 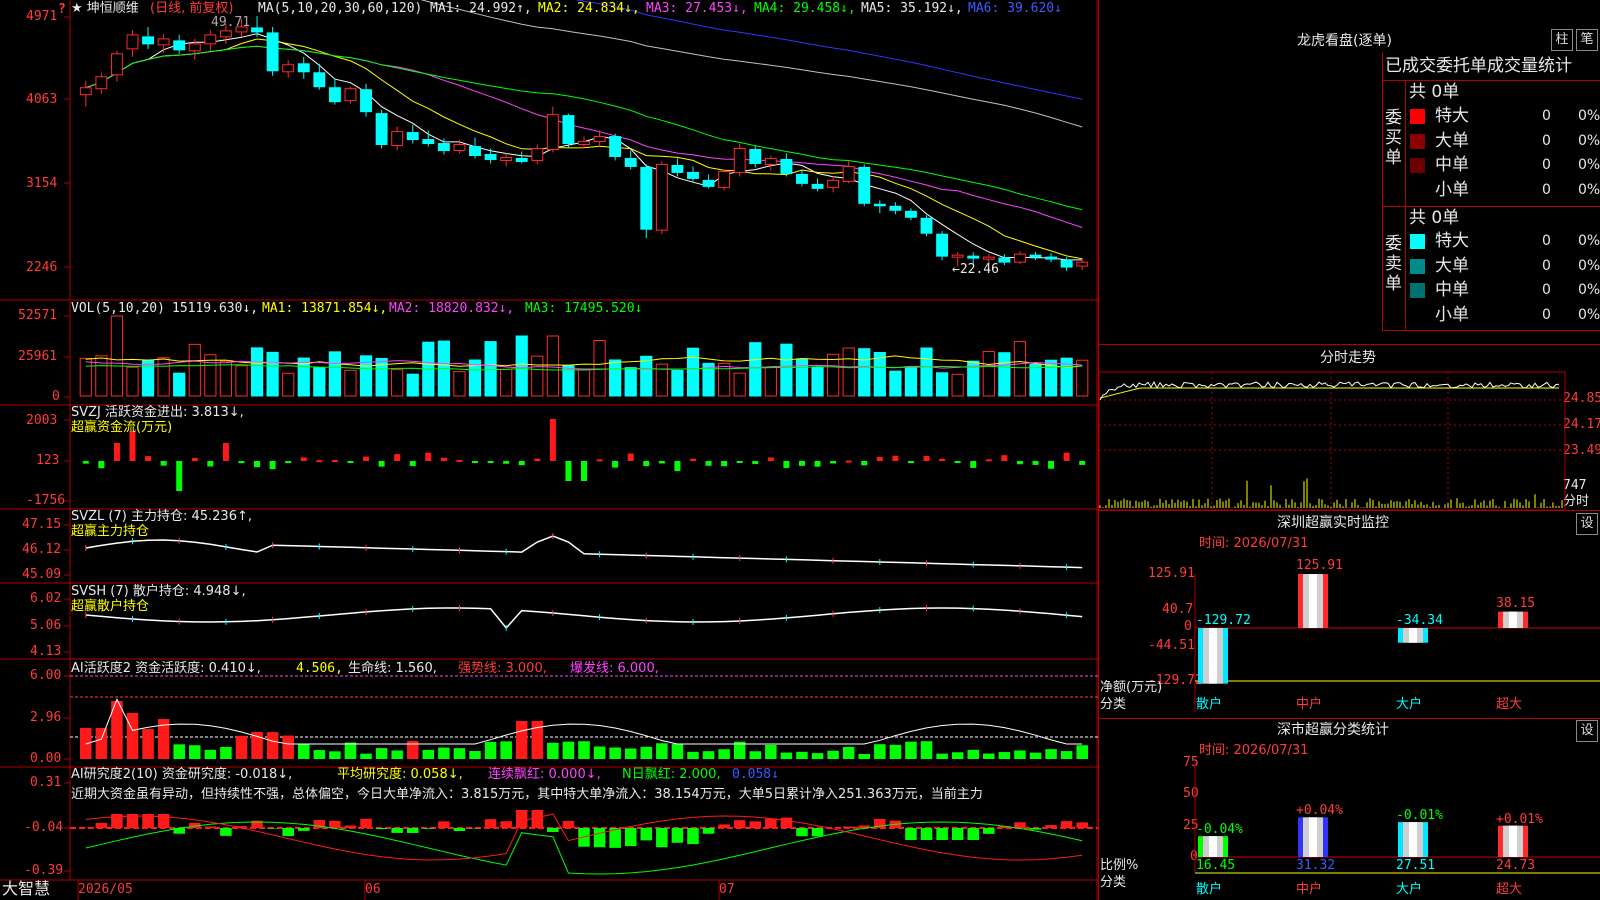 I want to click on stat-time: 时间: 2026/07/31, so click(x=1254, y=750).